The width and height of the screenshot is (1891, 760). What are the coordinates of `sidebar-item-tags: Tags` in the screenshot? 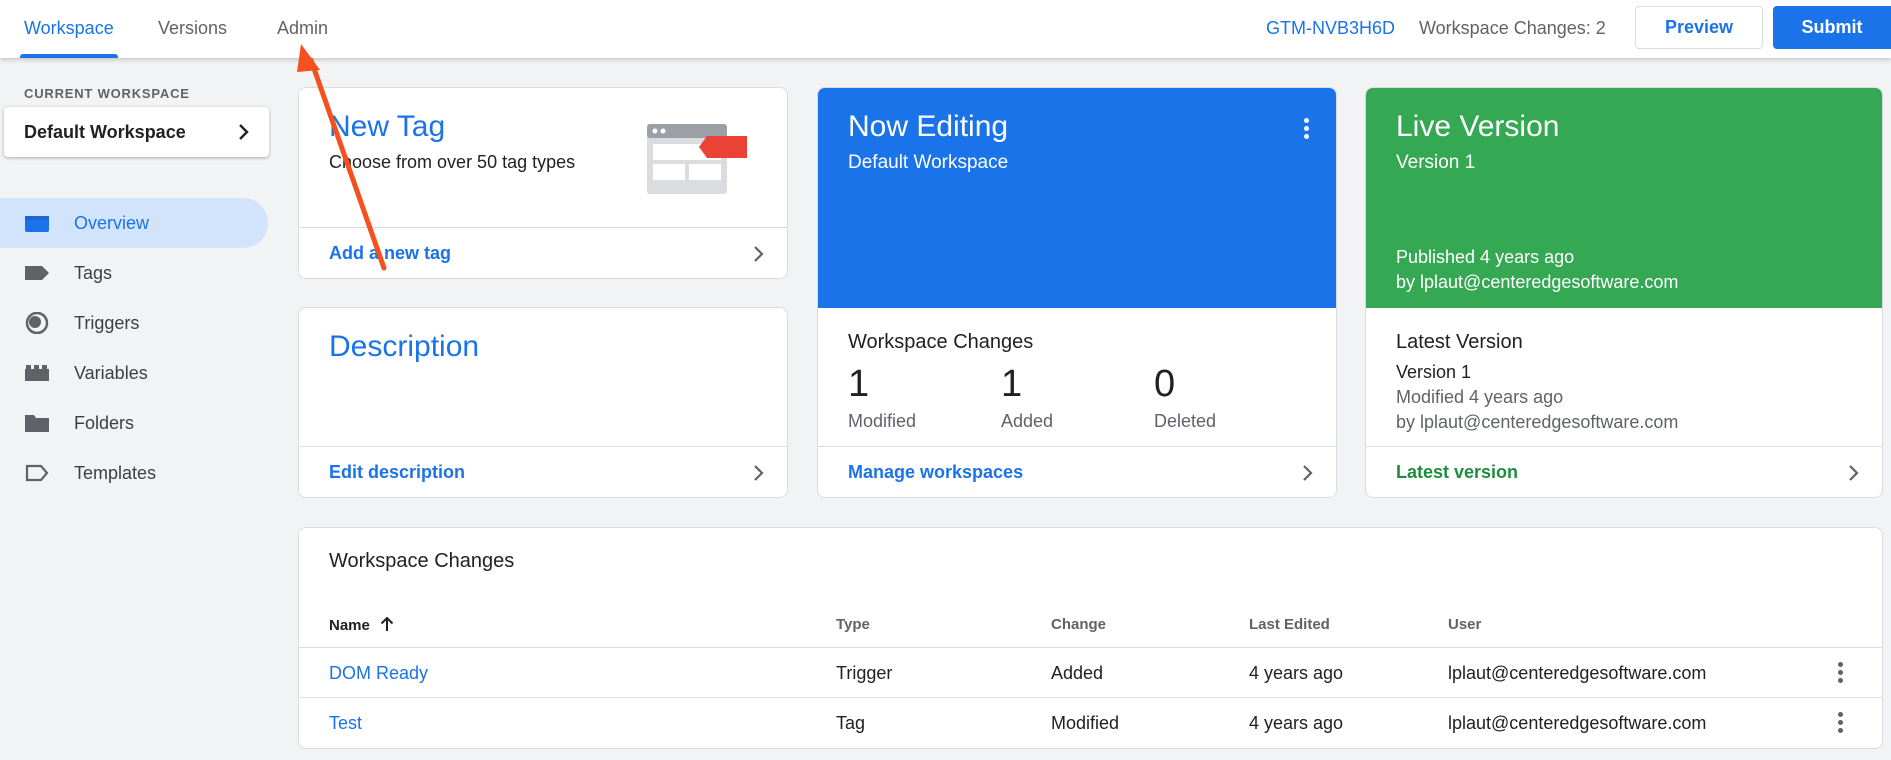 It's located at (134, 273).